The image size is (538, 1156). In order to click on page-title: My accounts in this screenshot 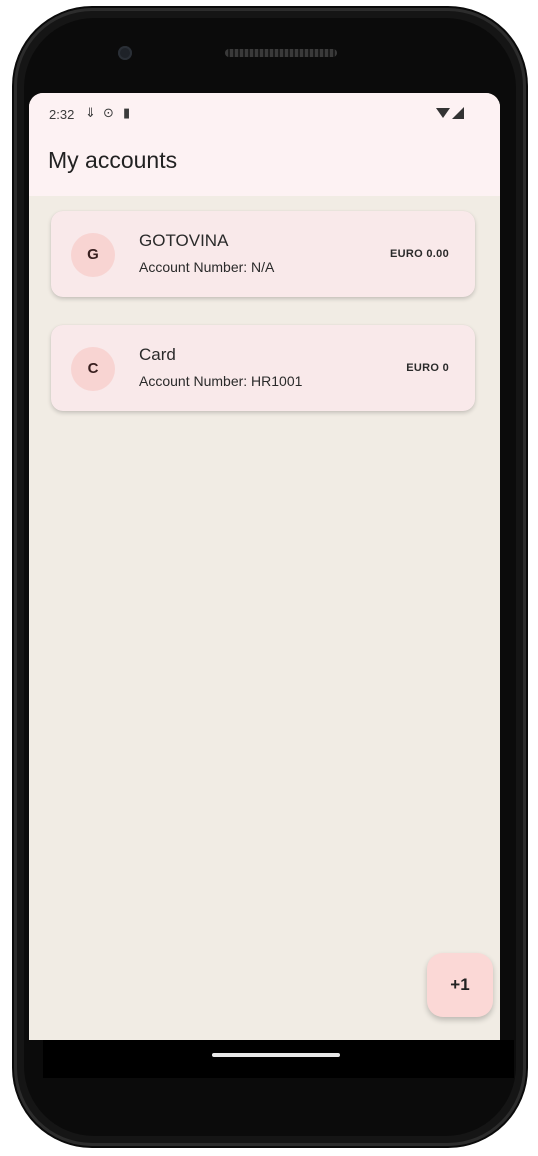, I will do `click(113, 160)`.